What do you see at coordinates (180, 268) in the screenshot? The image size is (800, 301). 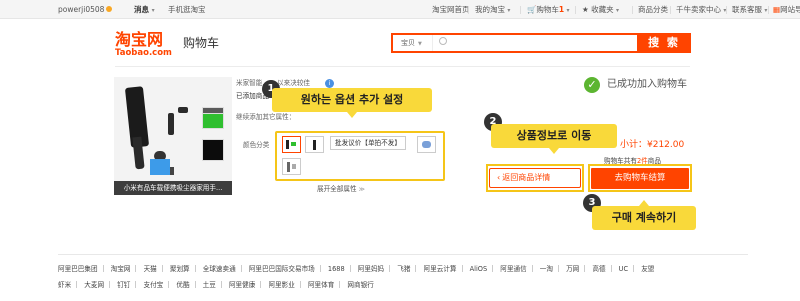 I see `footer-link: 聚划算` at bounding box center [180, 268].